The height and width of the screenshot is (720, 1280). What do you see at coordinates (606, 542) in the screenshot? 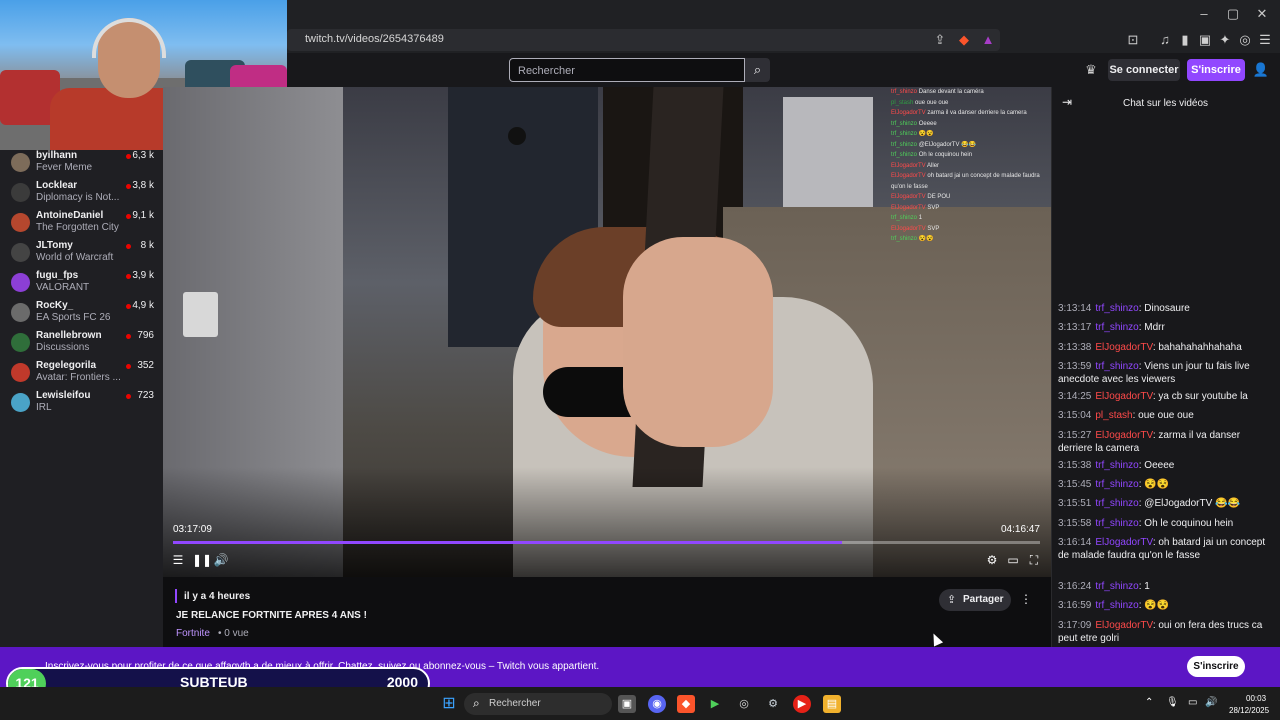
I see `seek-bar` at bounding box center [606, 542].